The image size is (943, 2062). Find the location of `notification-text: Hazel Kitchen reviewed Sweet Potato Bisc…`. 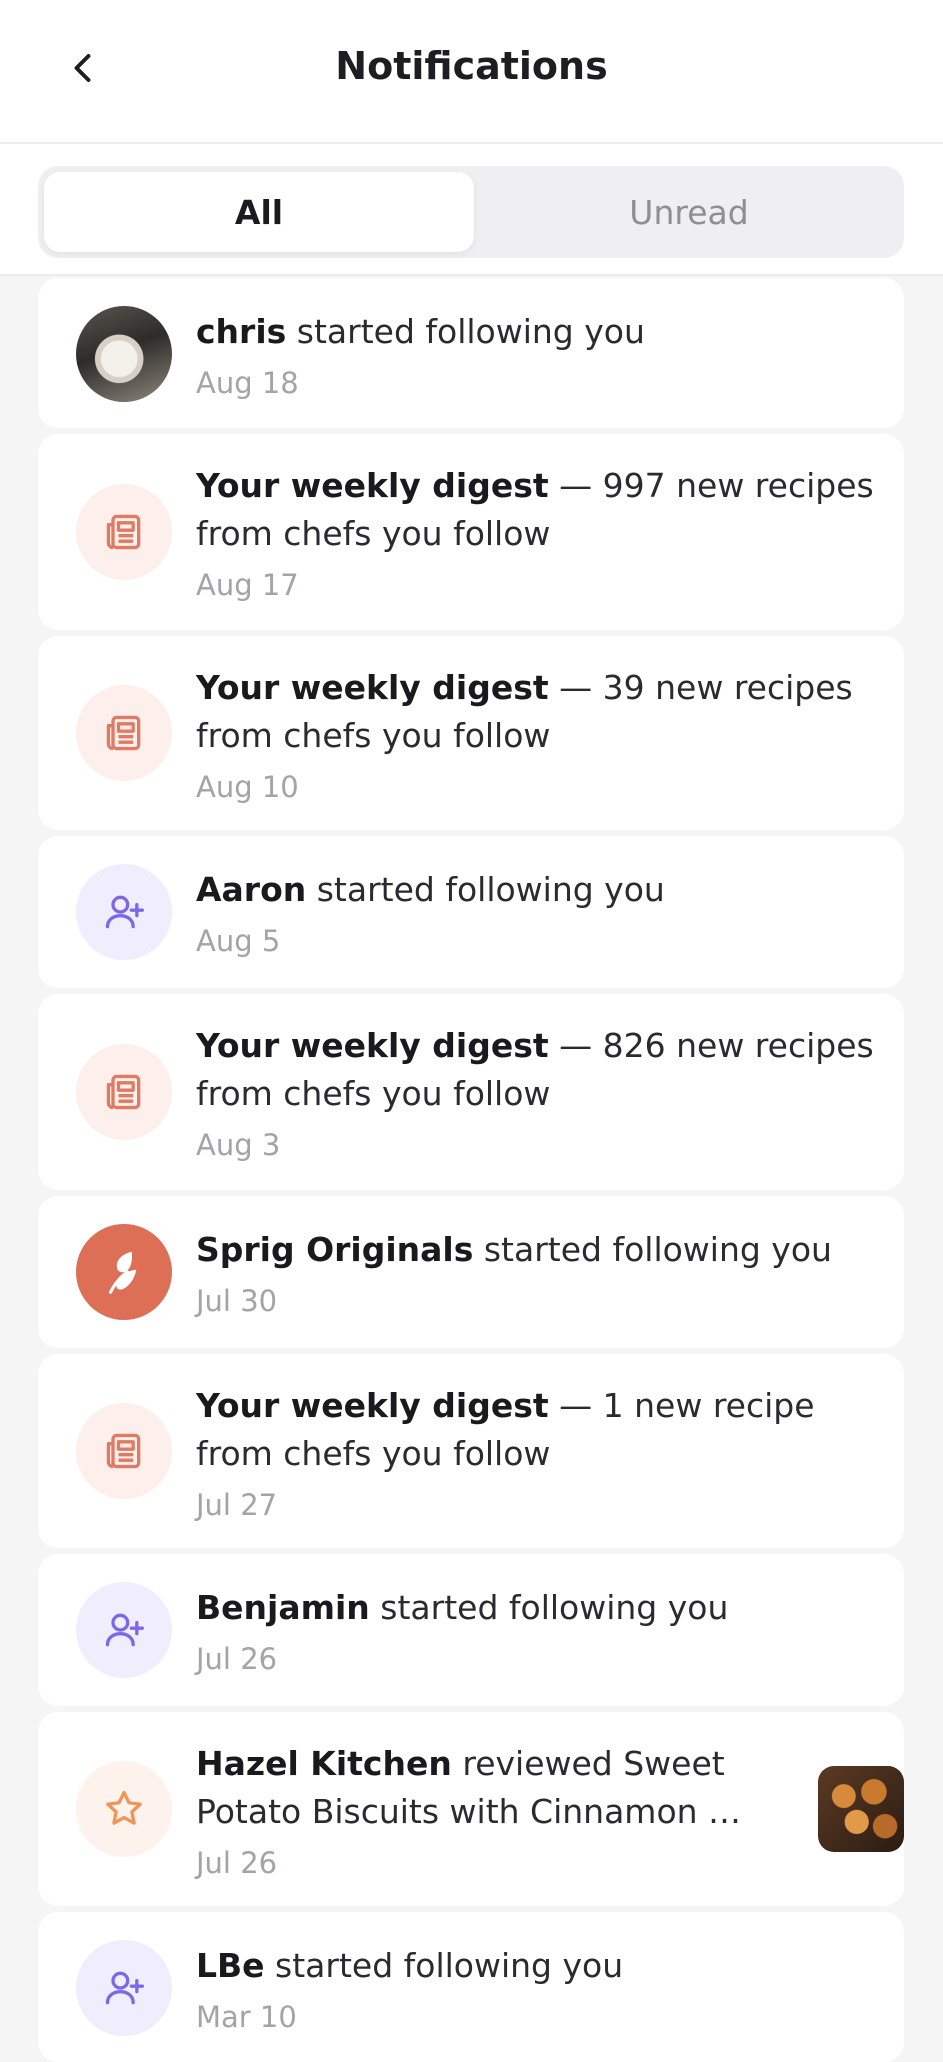

notification-text: Hazel Kitchen reviewed Sweet Potato Bisc… is located at coordinates (491, 1788).